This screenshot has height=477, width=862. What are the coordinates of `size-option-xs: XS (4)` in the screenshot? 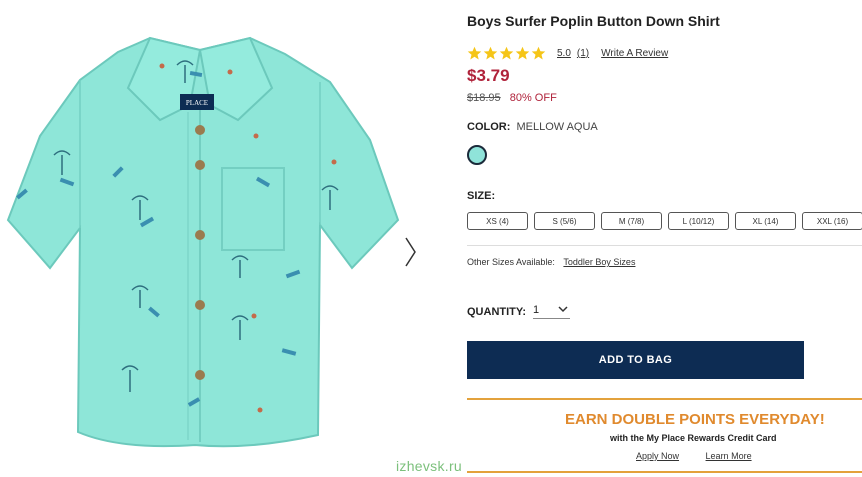 It's located at (497, 221).